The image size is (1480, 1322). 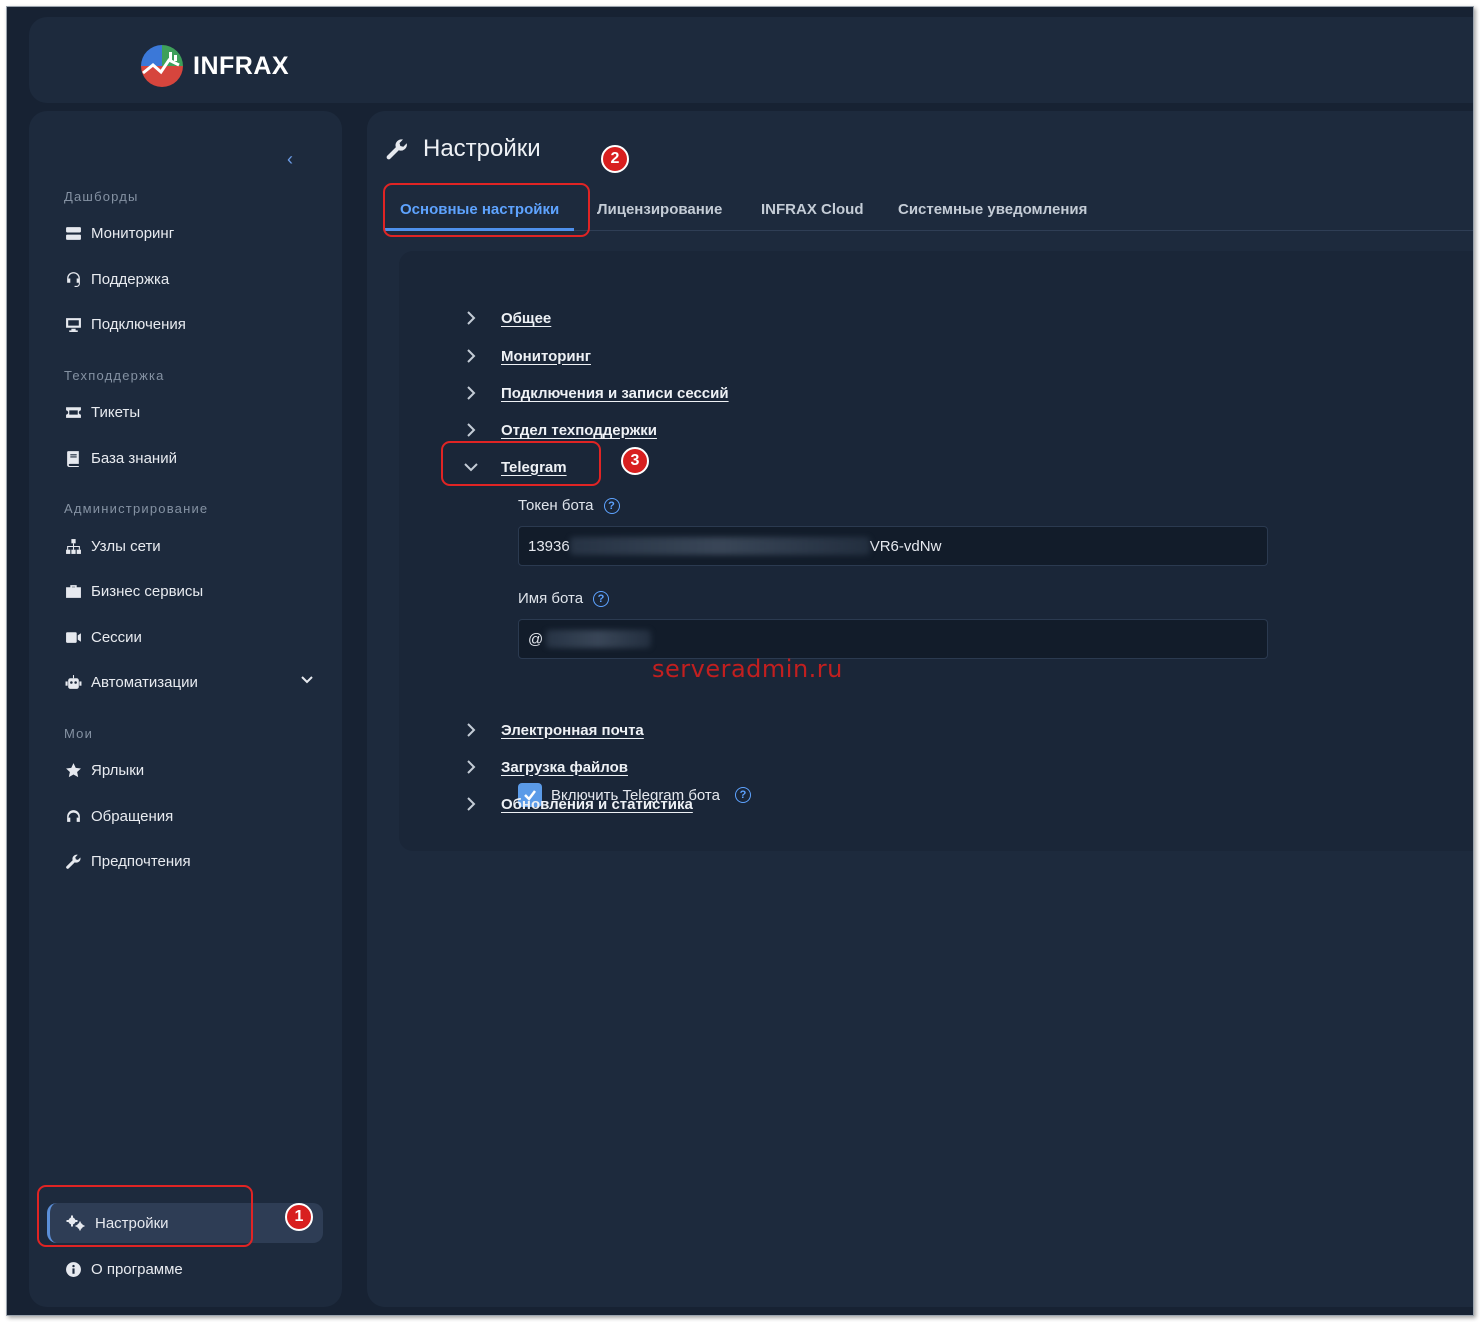 What do you see at coordinates (597, 804) in the screenshot?
I see `section-label: Обновления и статистика` at bounding box center [597, 804].